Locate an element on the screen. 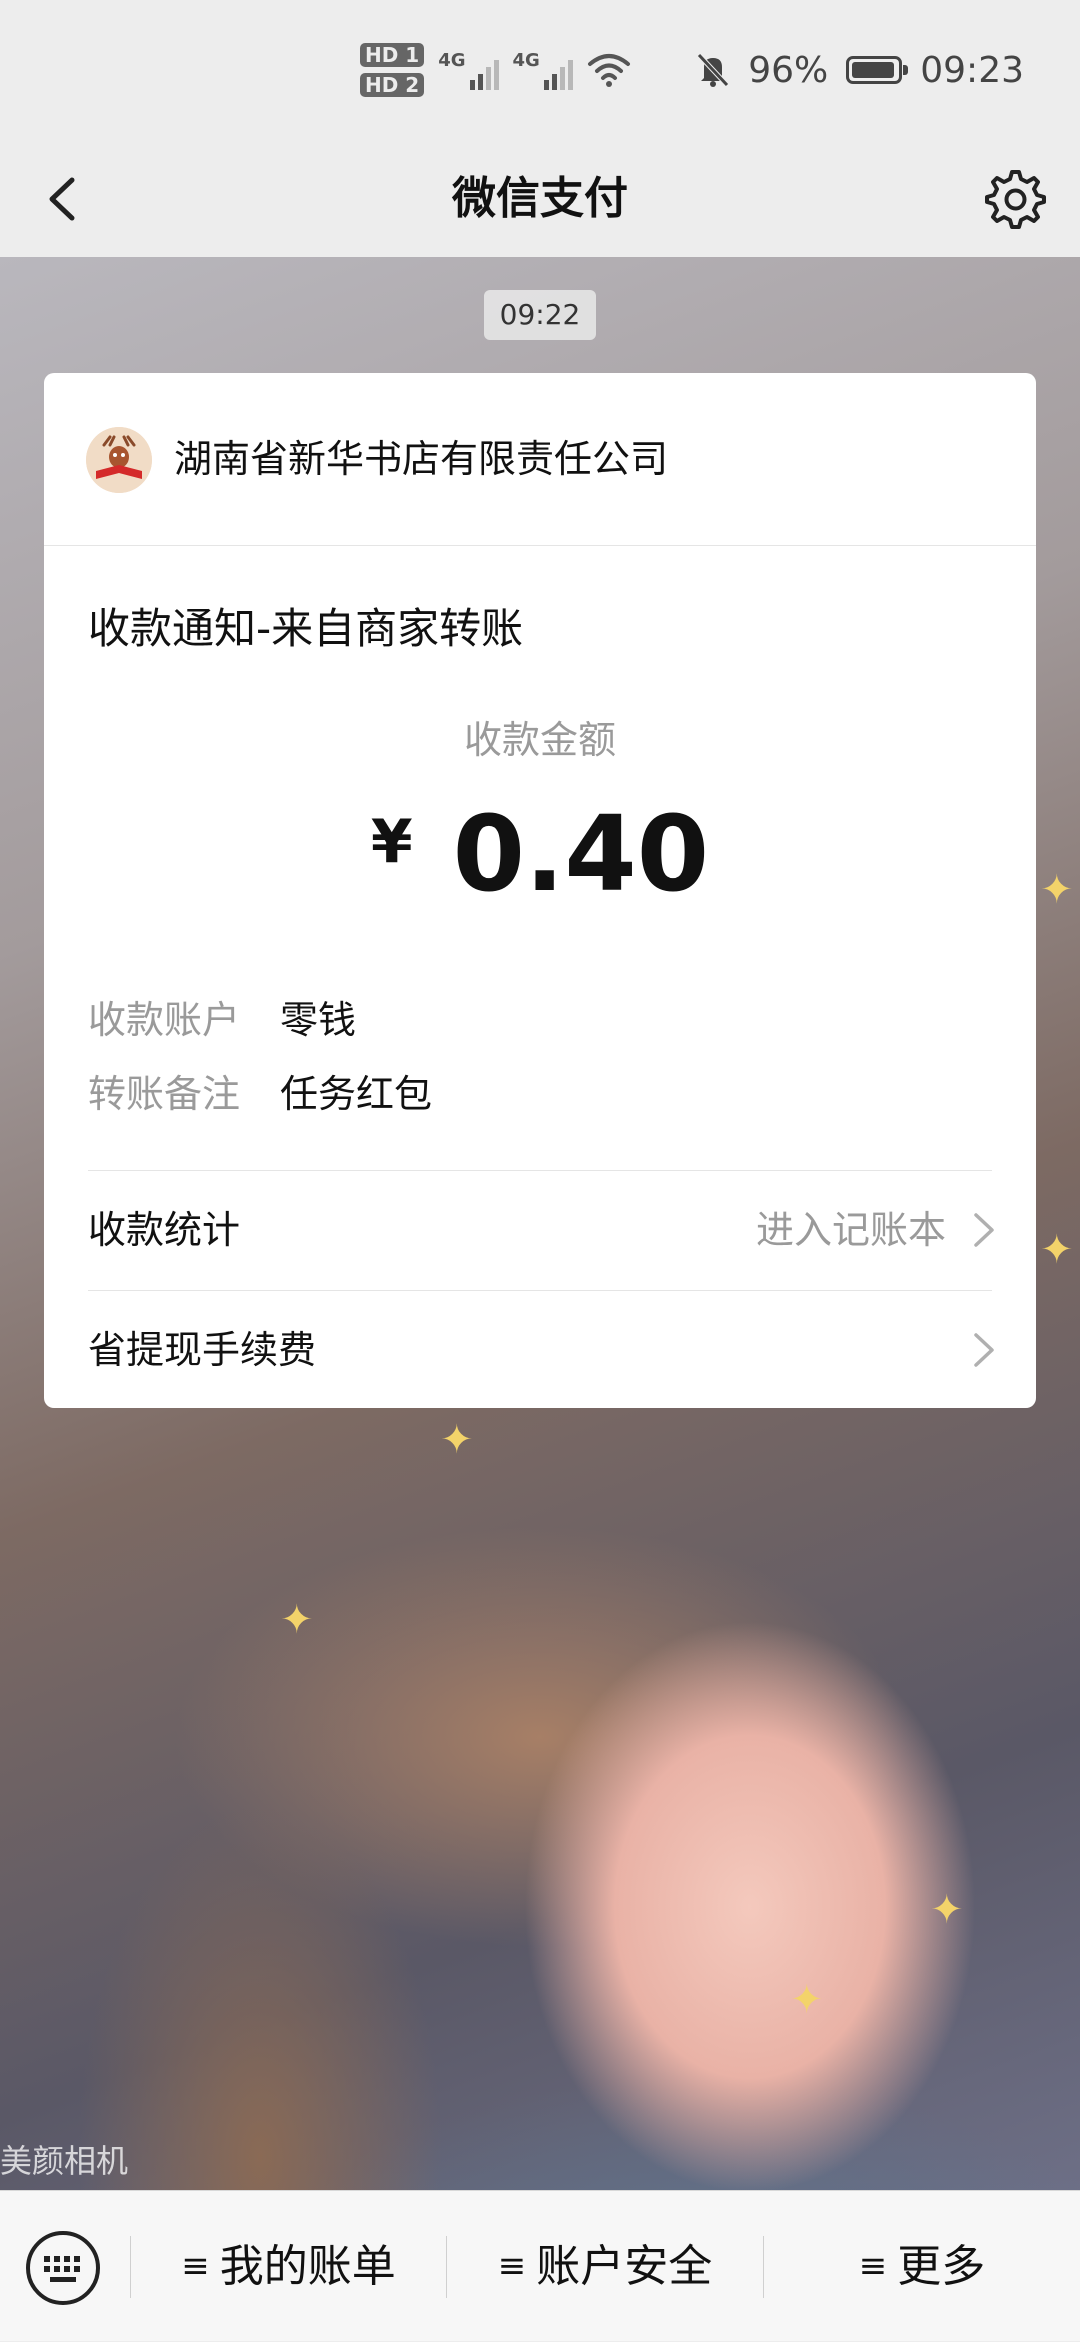 Image resolution: width=1080 pixels, height=2342 pixels. amount-value: 0.40 is located at coordinates (581, 854).